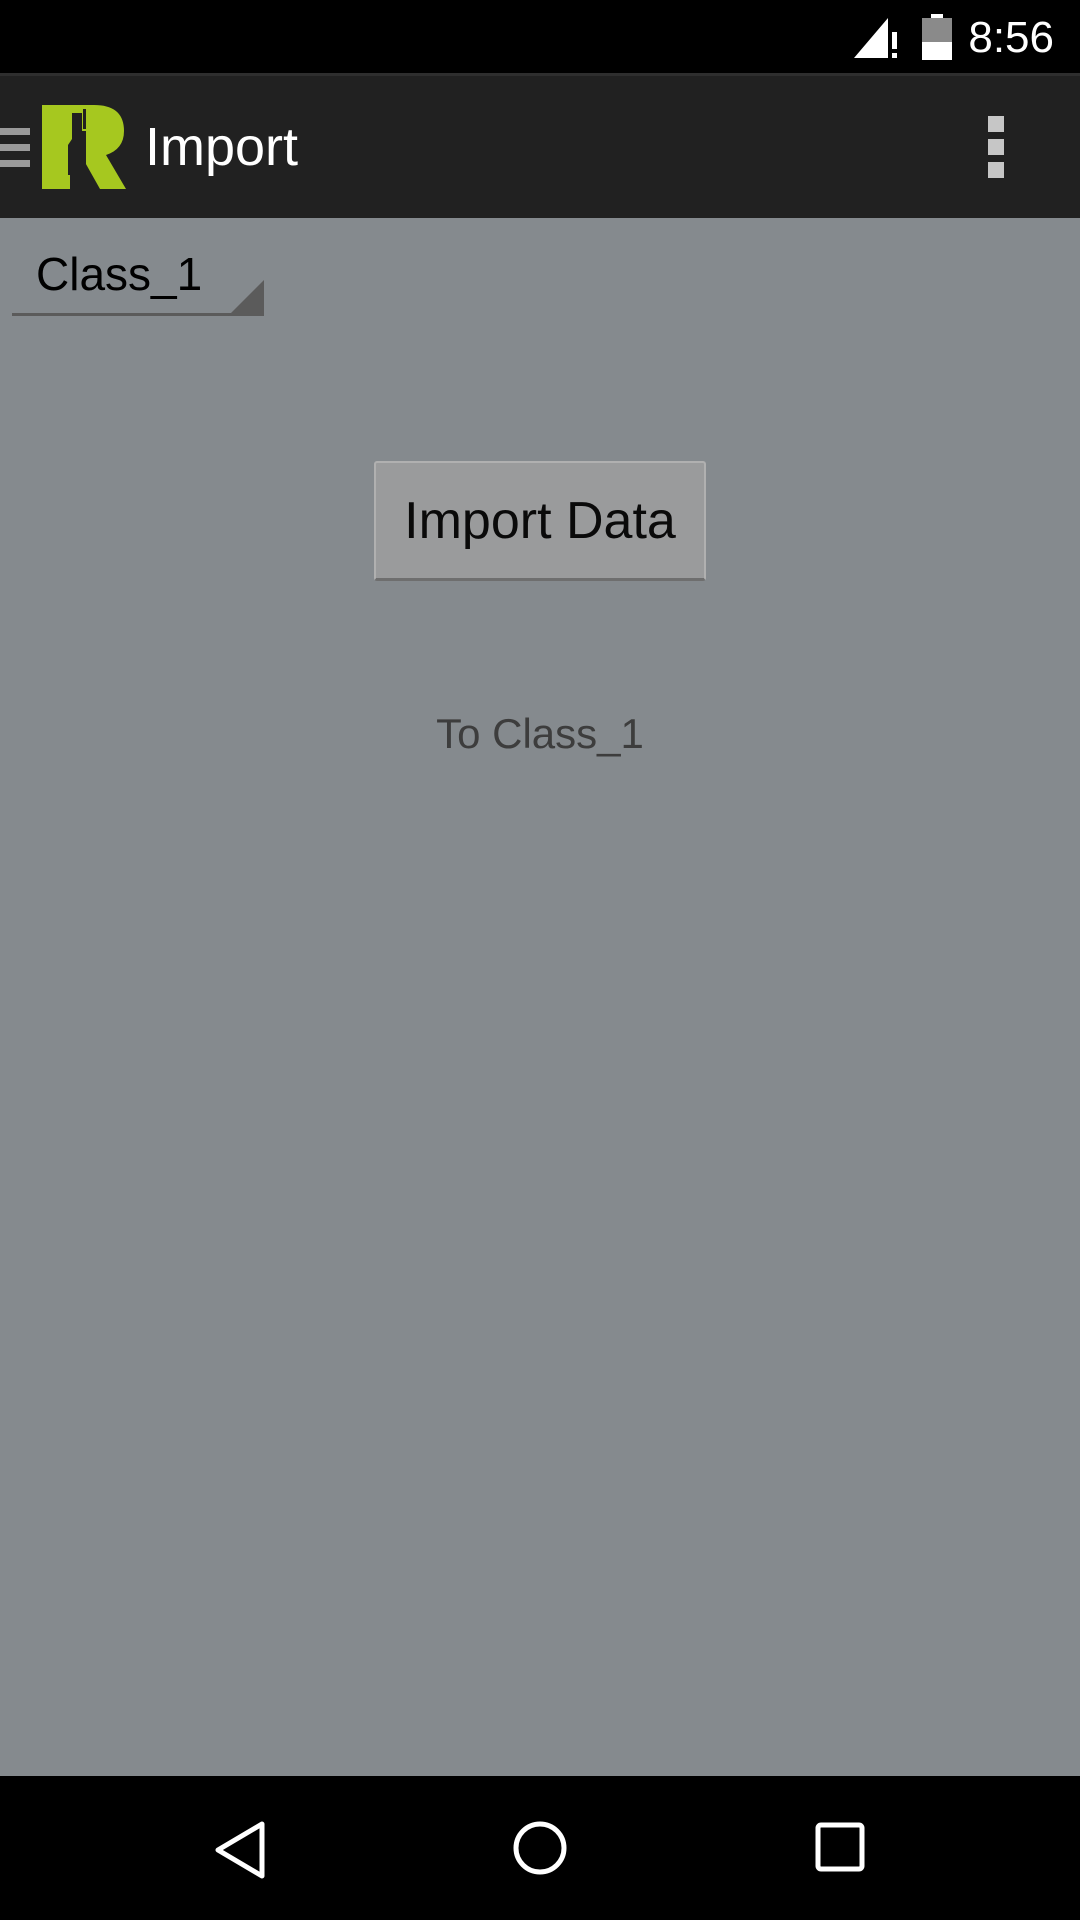 This screenshot has height=1920, width=1080. I want to click on signal-no-data-icon, so click(875, 38).